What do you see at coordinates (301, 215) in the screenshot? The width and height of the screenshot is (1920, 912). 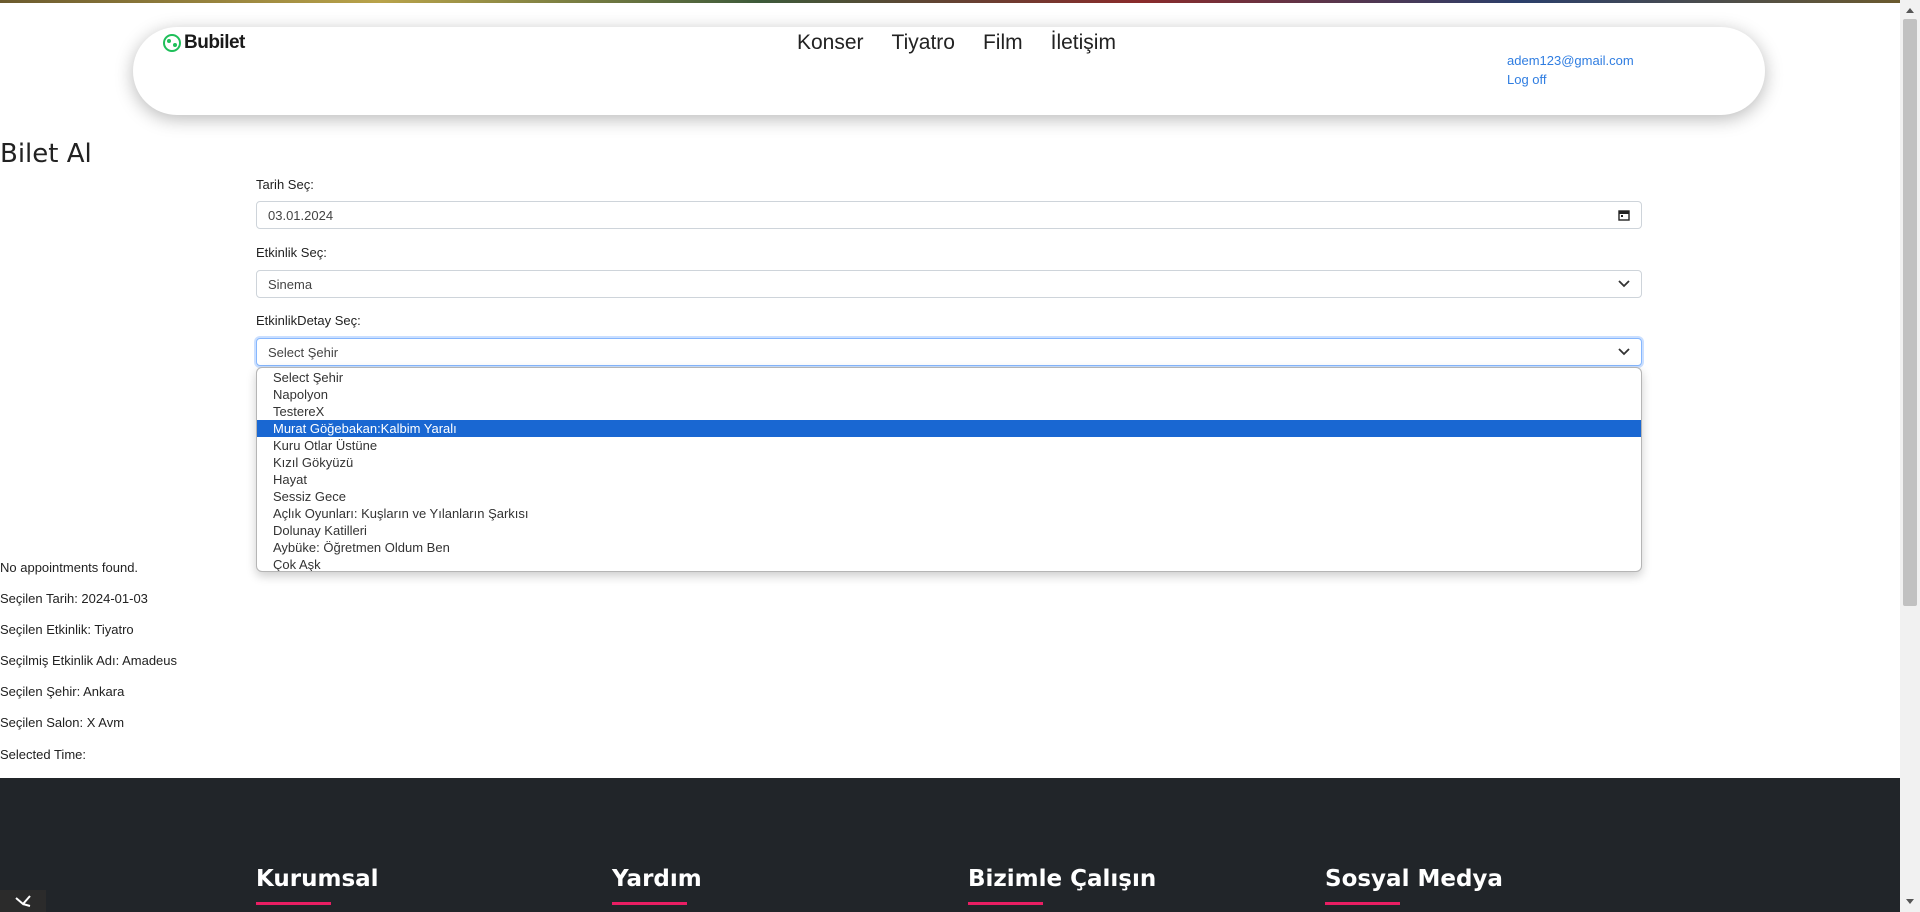 I see `date-value: 03.01.2024` at bounding box center [301, 215].